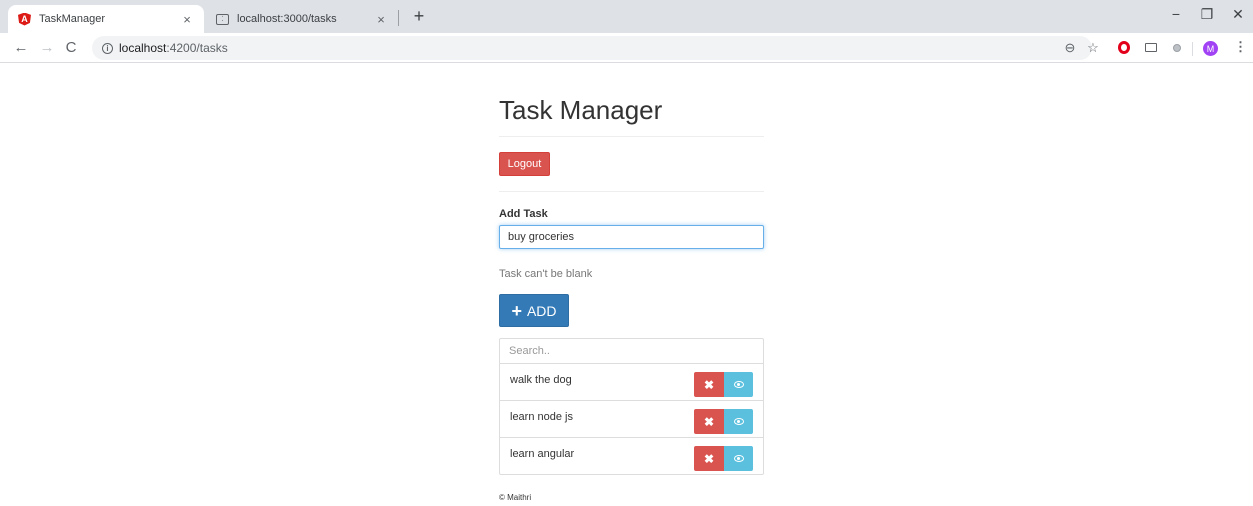 The width and height of the screenshot is (1253, 506). I want to click on angular-icon: A, so click(24, 19).